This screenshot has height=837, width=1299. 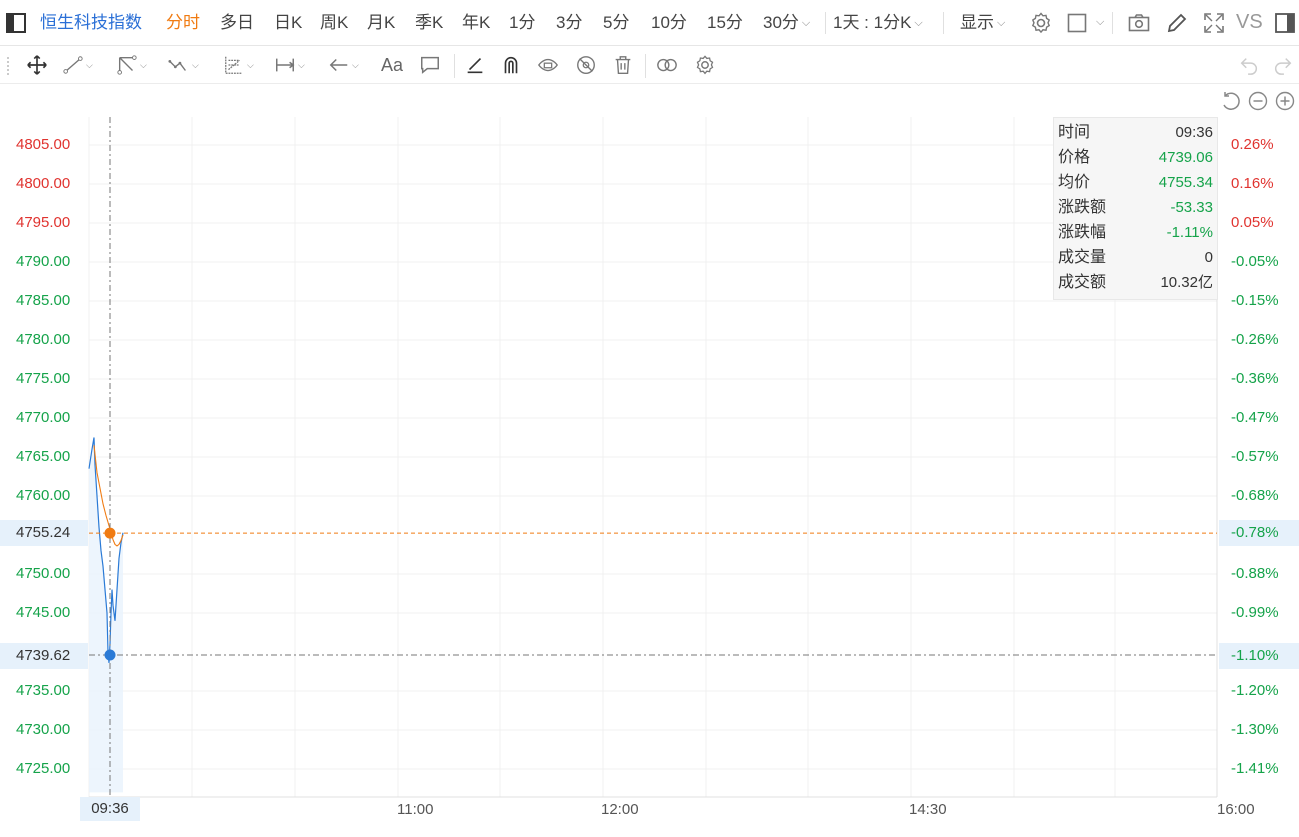 What do you see at coordinates (616, 23) in the screenshot?
I see `period-tab-5min: 5分` at bounding box center [616, 23].